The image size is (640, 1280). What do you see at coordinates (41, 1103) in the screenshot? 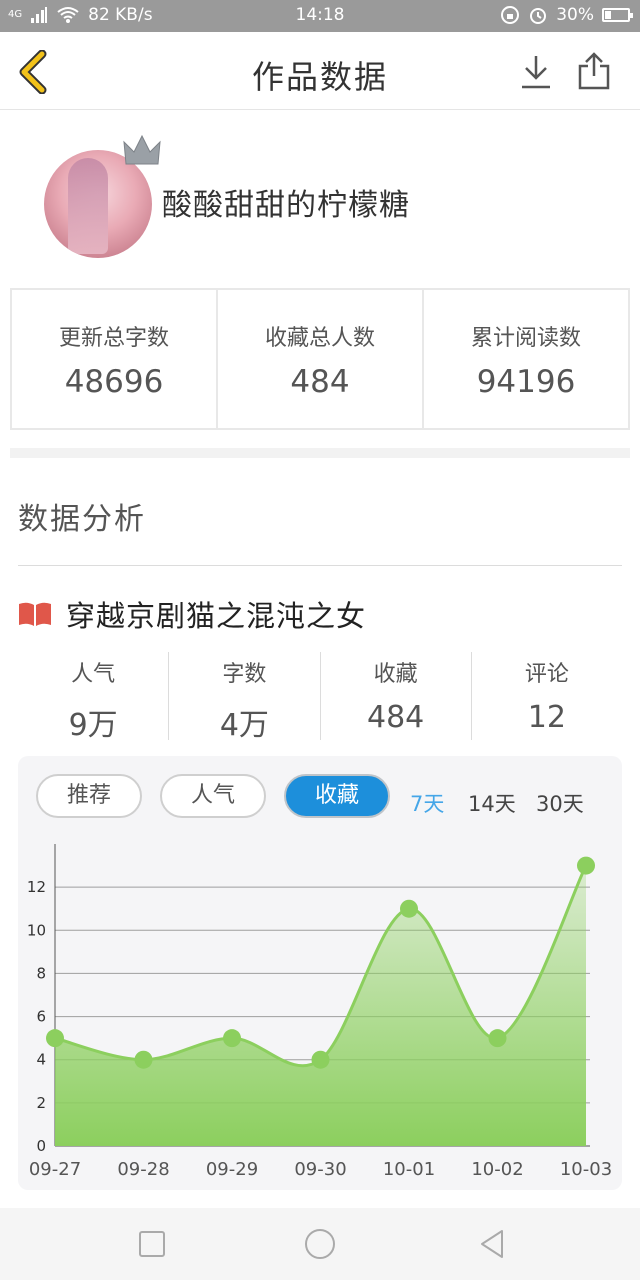
I see `y-tick-label: 2` at bounding box center [41, 1103].